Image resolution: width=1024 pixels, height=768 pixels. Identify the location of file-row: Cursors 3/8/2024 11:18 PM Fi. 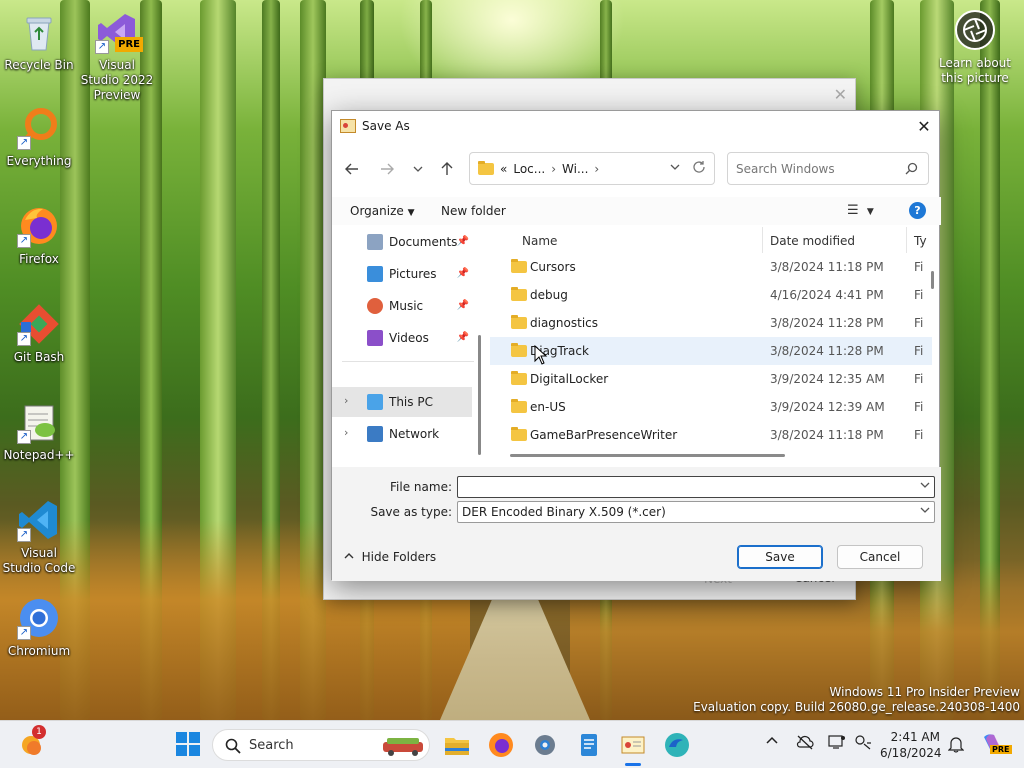
(711, 267).